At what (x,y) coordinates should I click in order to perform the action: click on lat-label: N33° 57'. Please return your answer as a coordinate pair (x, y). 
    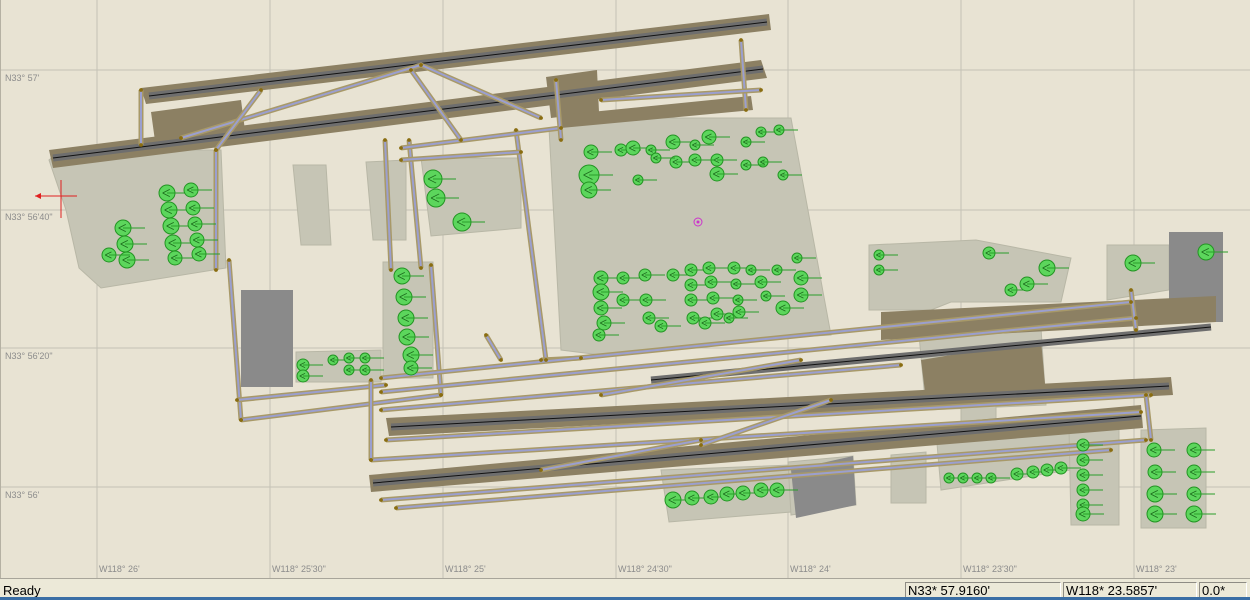
    Looking at the image, I should click on (22, 78).